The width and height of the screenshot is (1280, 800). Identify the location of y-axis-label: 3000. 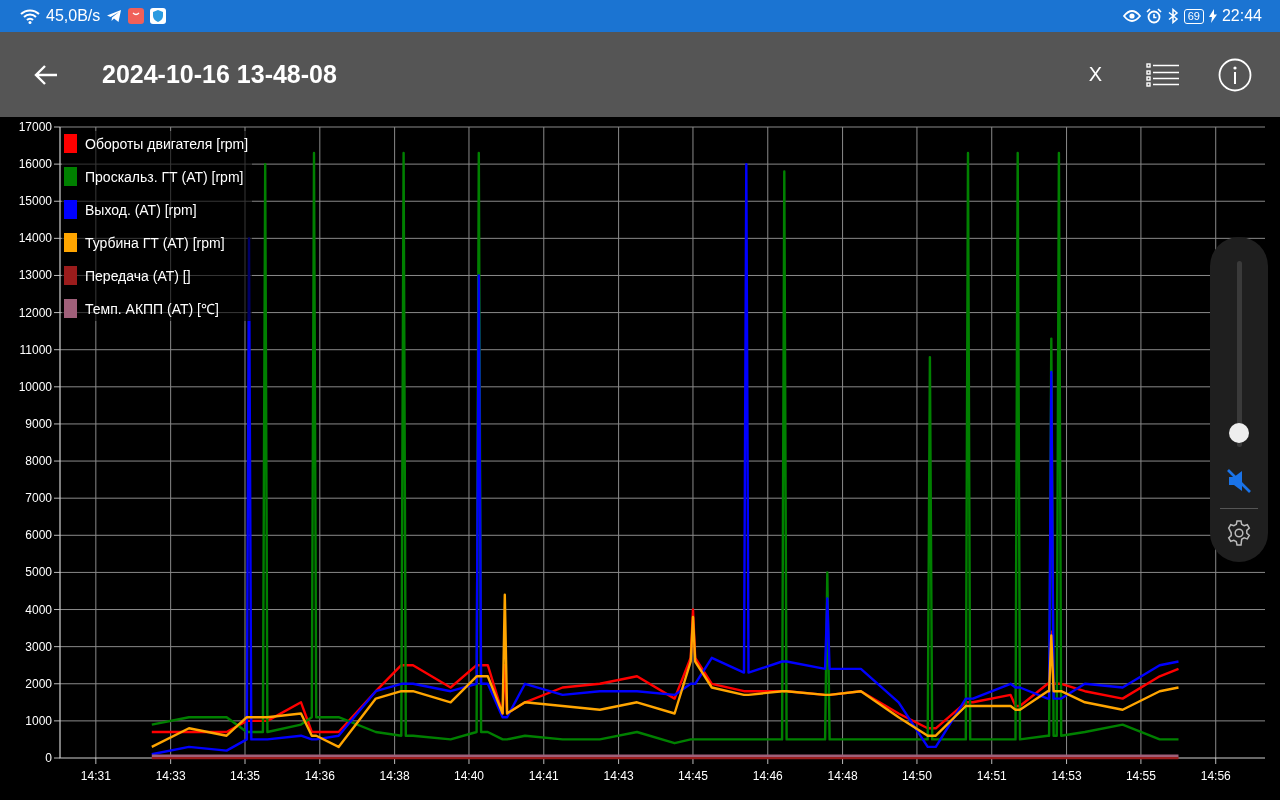
(38, 646).